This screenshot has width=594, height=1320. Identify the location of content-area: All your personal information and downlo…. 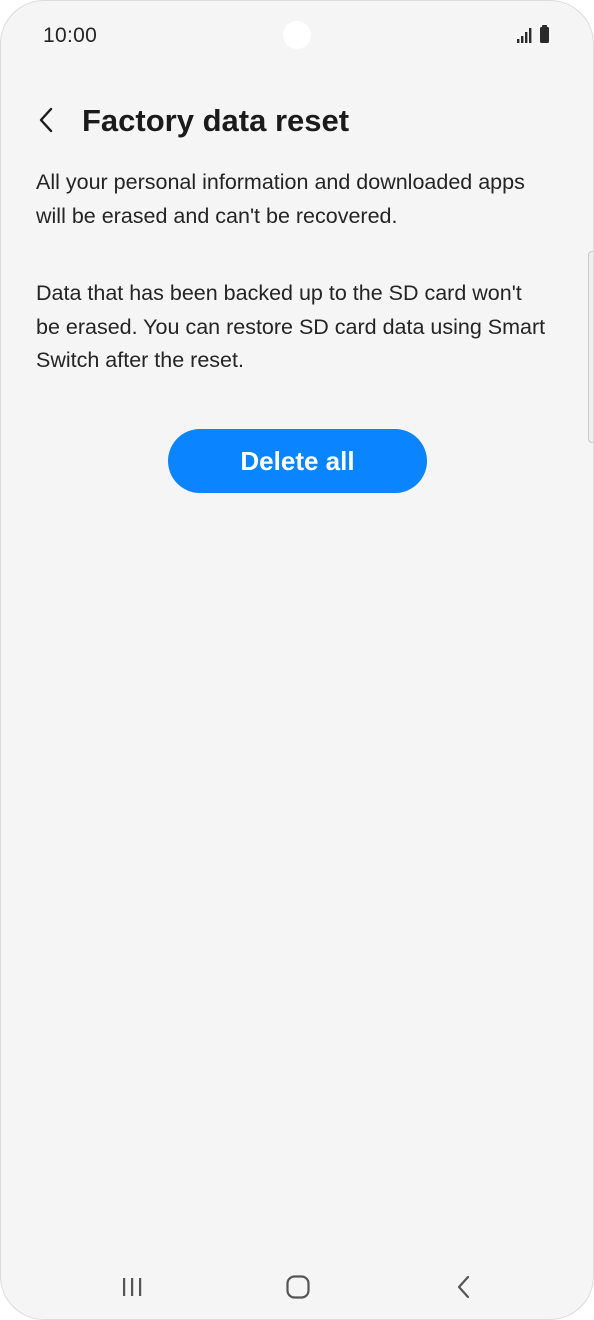
(291, 272).